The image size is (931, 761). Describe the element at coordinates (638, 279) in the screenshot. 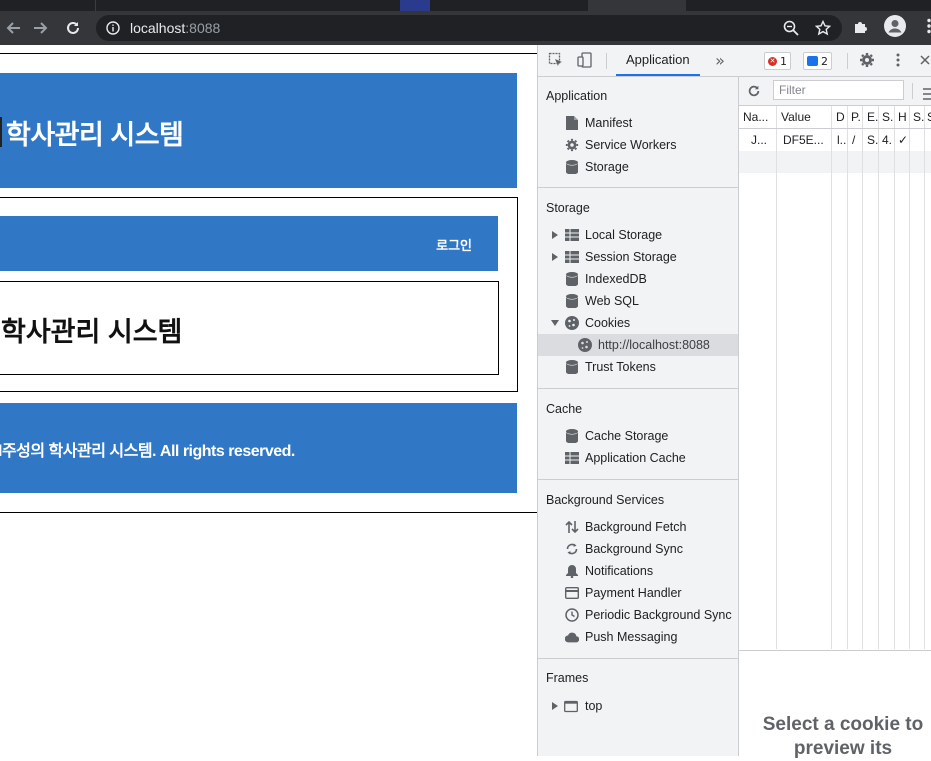

I see `sidebar-item-indexeddb: IndexedDB` at that location.